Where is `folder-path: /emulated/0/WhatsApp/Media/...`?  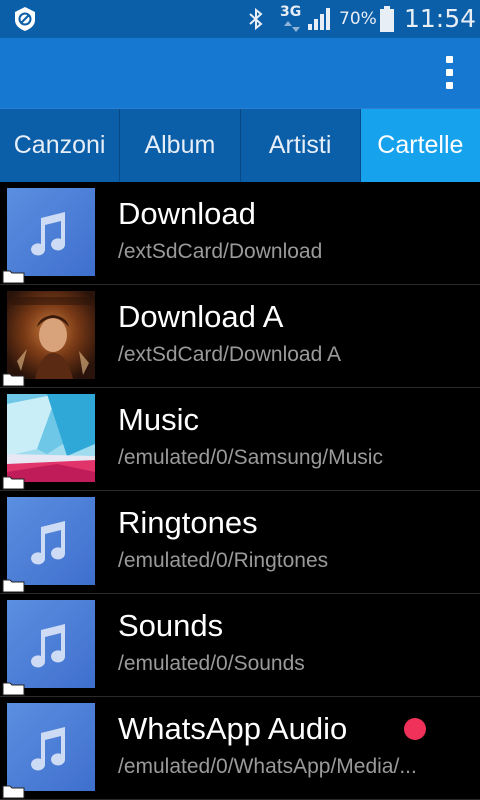 folder-path: /emulated/0/WhatsApp/Media/... is located at coordinates (267, 766).